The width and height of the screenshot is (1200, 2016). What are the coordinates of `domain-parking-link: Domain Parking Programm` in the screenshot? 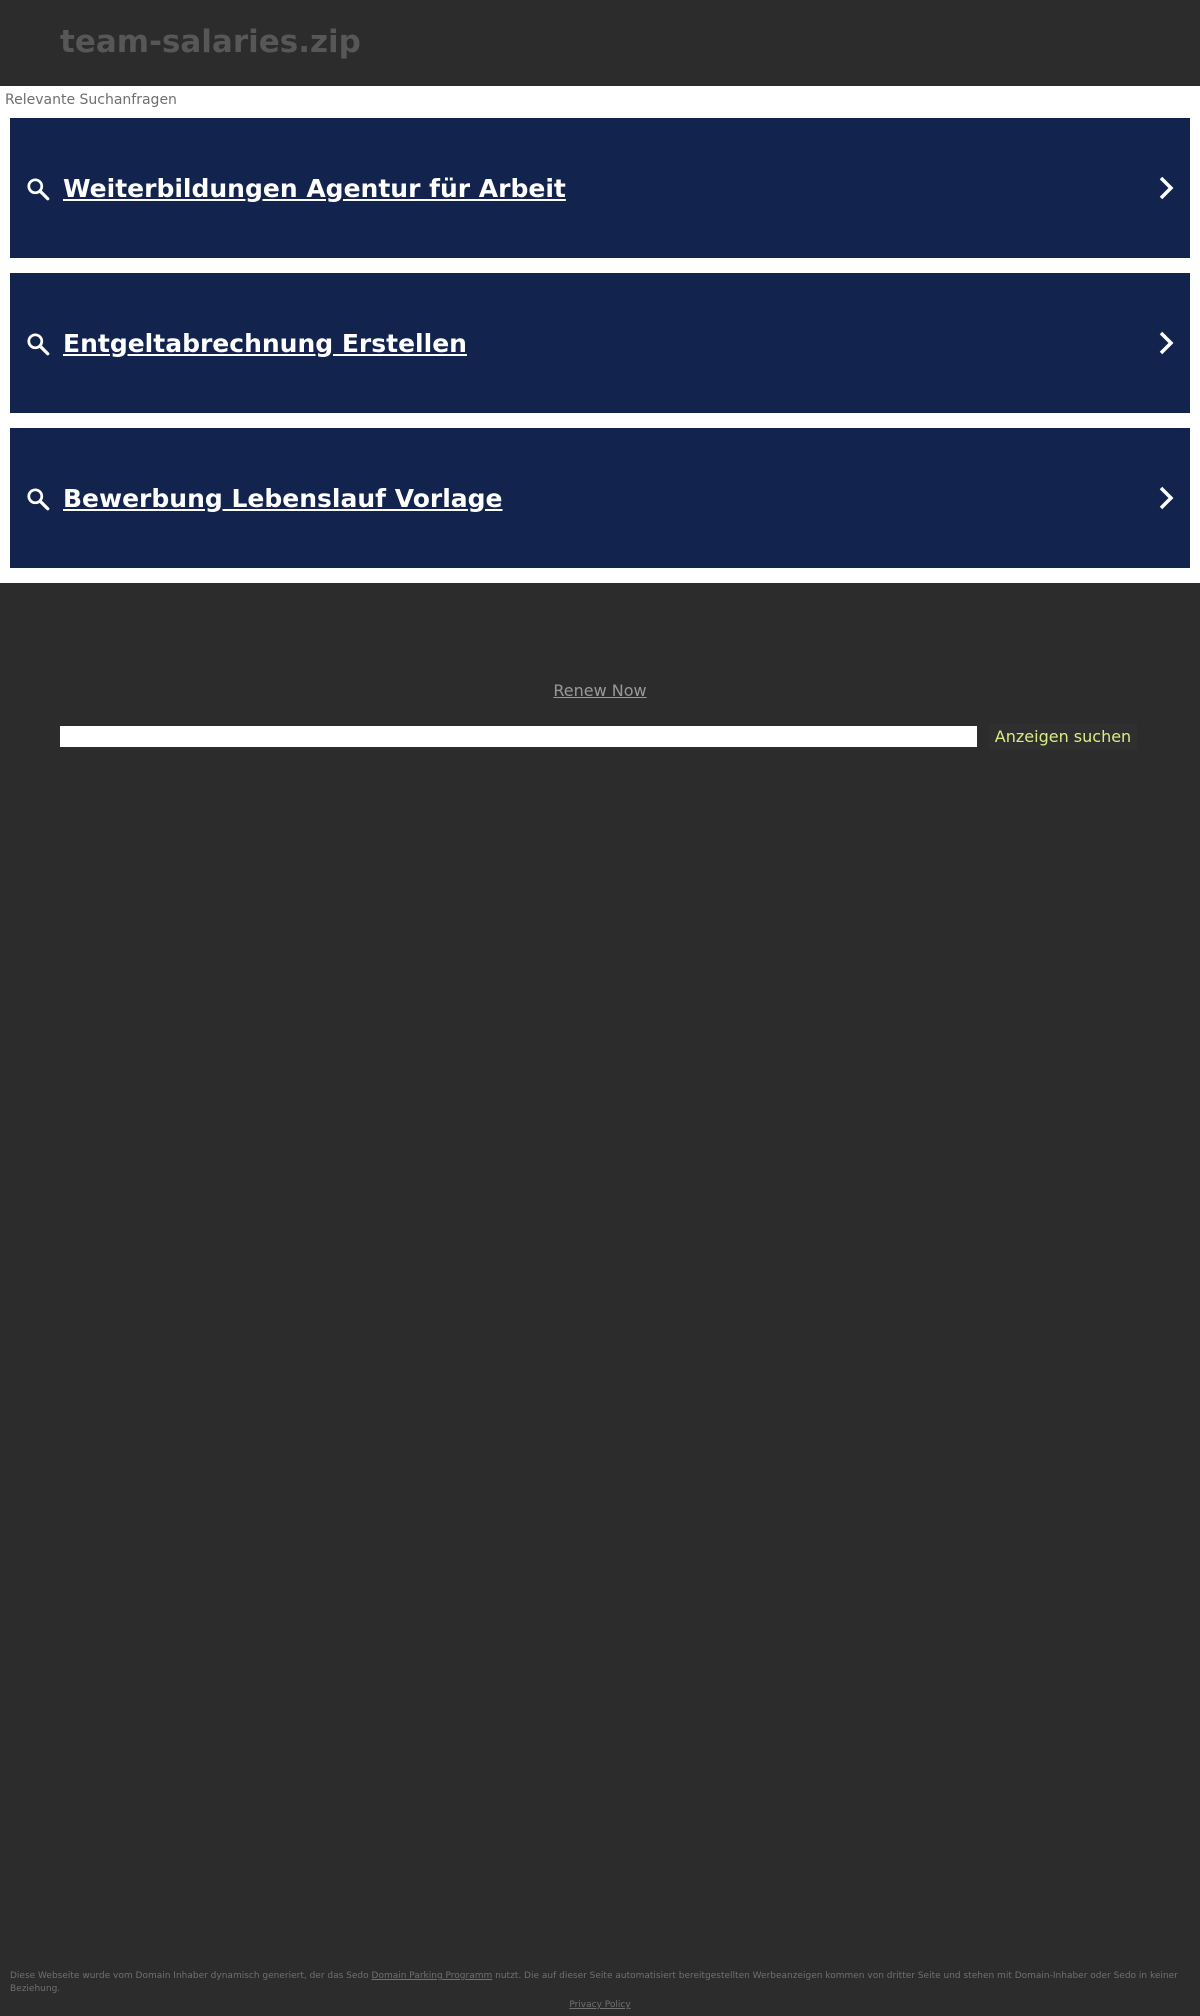 It's located at (432, 1976).